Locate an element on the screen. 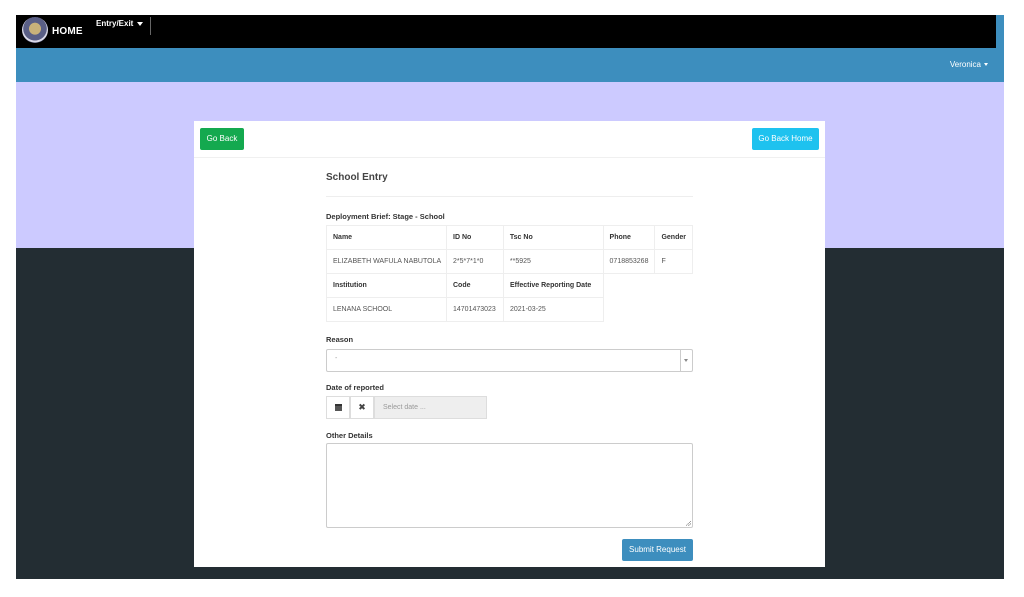 Image resolution: width=1024 pixels, height=597 pixels. cell-code: 14701473023 is located at coordinates (475, 309).